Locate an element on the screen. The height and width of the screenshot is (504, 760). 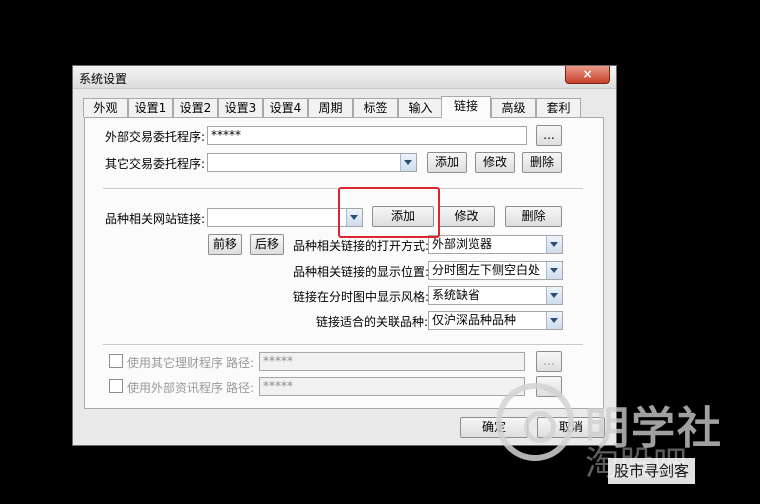
finance-path-input: ***** is located at coordinates (392, 361).